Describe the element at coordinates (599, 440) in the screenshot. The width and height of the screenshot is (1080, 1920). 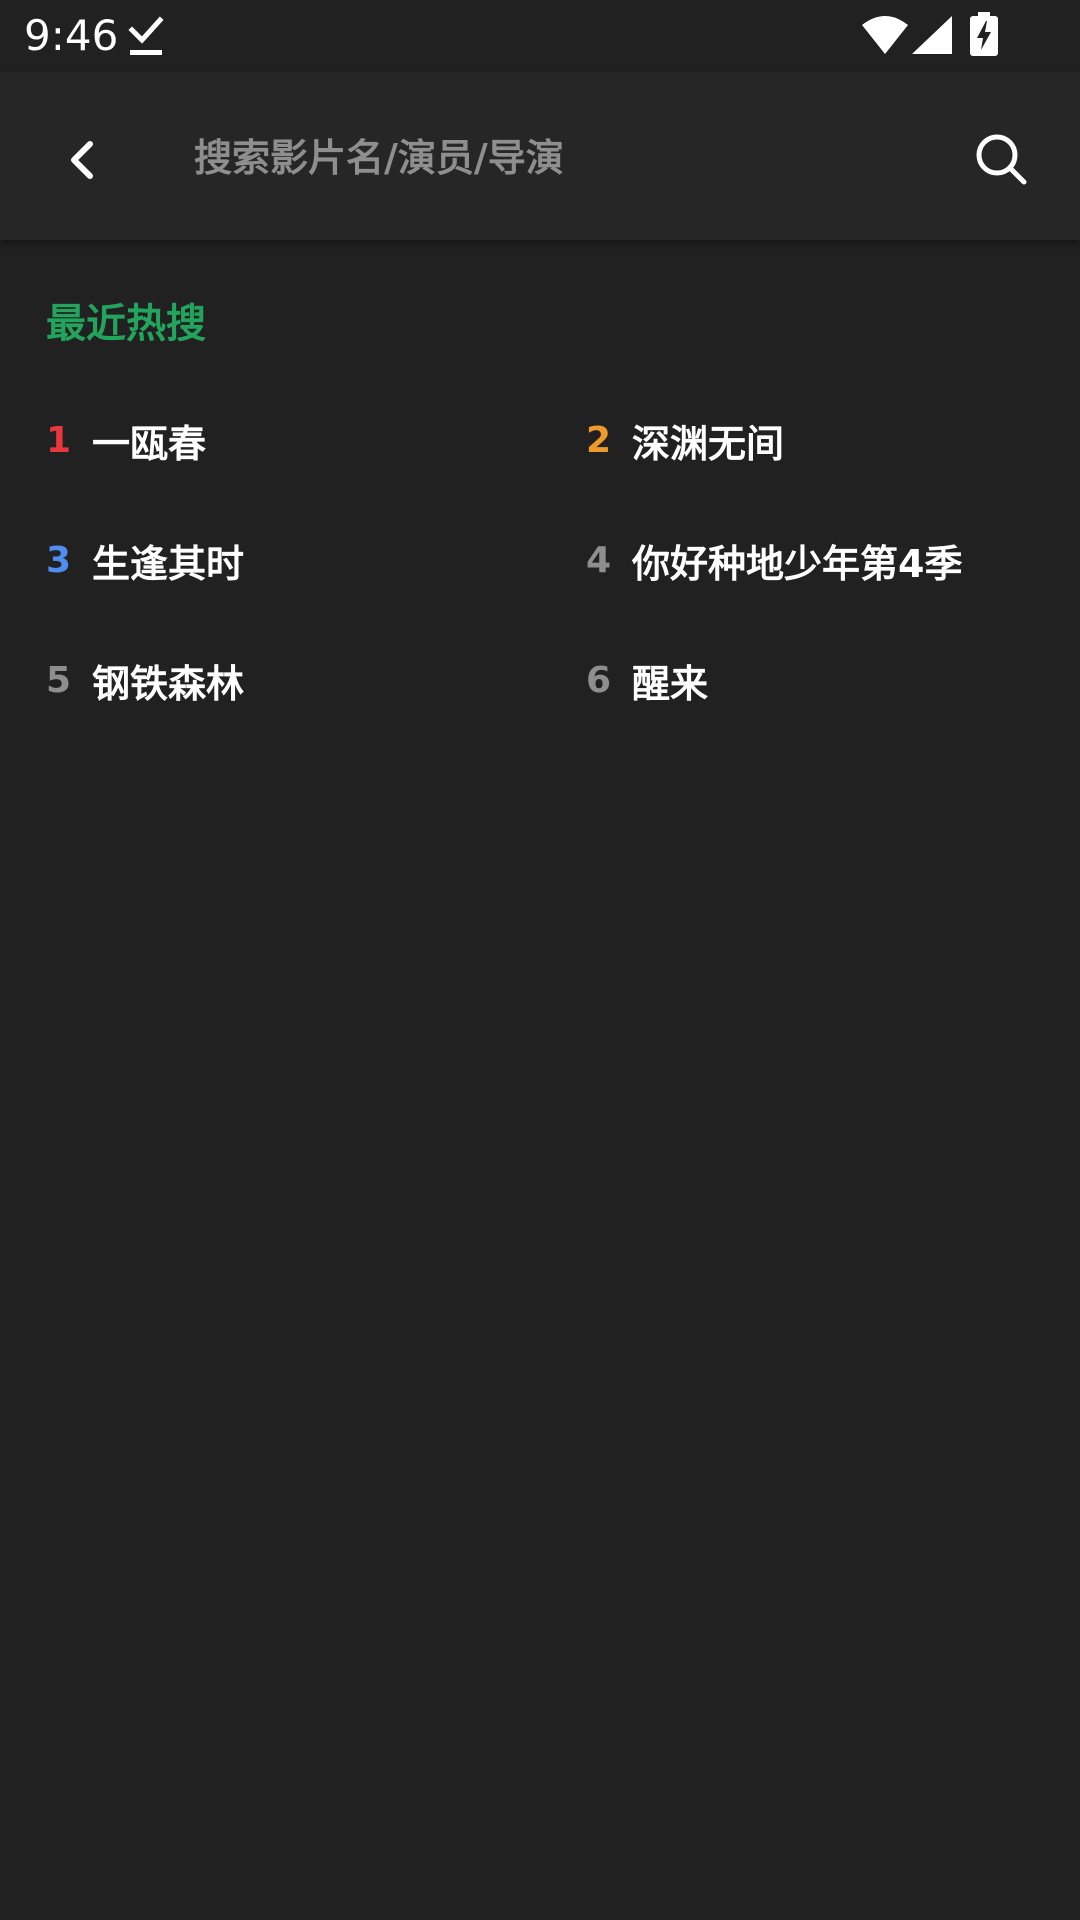
I see `hot-search-rank: 2` at that location.